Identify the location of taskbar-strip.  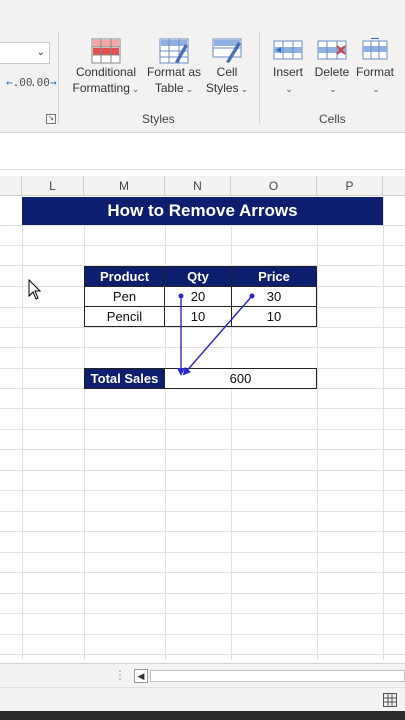
(202, 715).